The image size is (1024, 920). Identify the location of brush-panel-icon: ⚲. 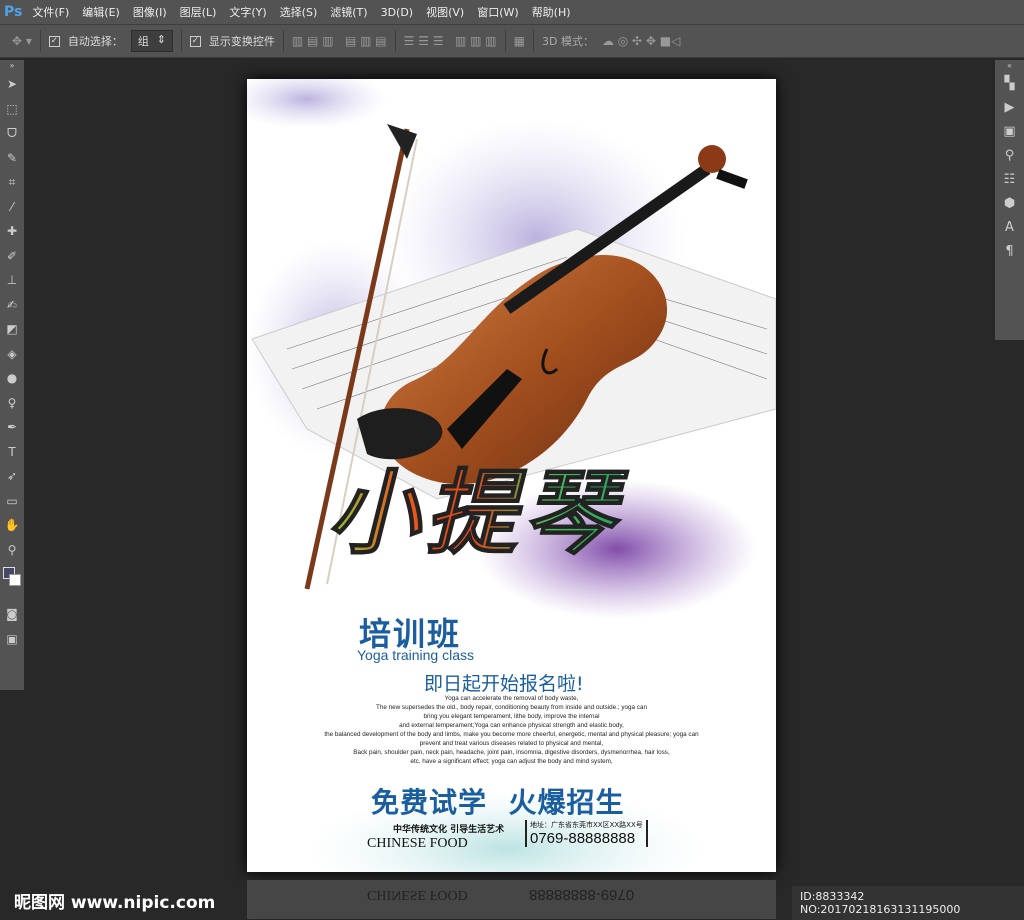
(1009, 156).